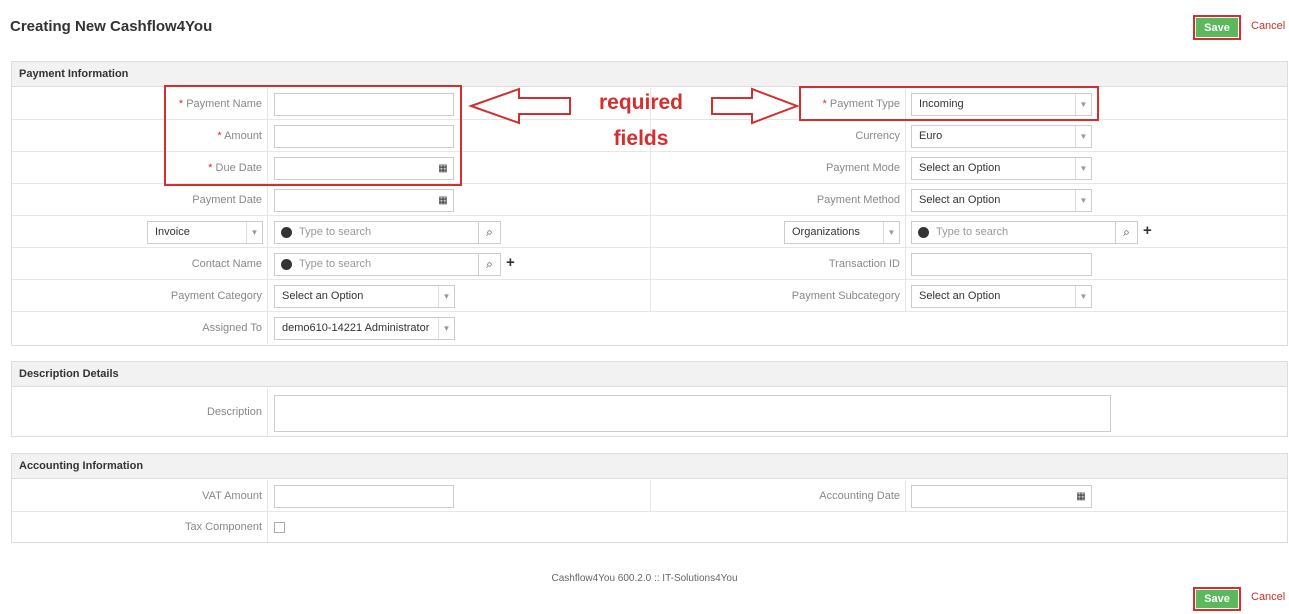 The width and height of the screenshot is (1289, 614). I want to click on transaction-id-input, so click(1001, 264).